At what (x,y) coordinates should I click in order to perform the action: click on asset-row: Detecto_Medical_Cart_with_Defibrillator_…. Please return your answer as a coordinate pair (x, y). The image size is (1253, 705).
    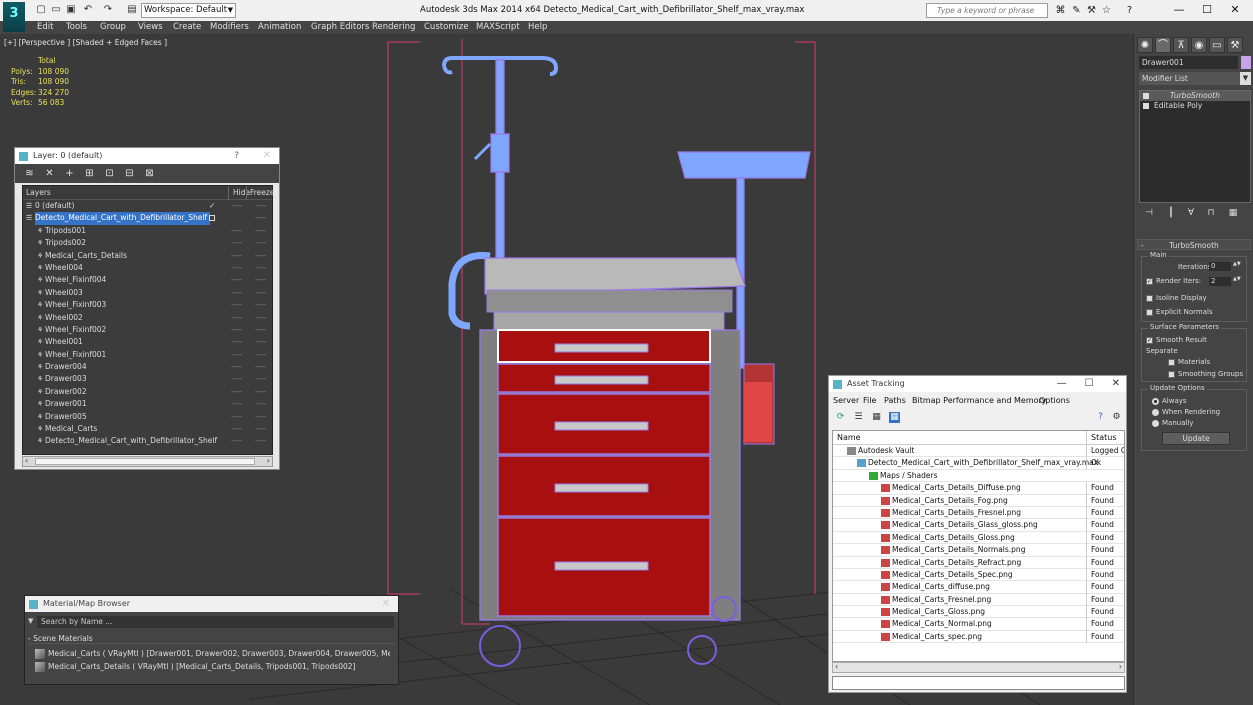
    Looking at the image, I should click on (978, 463).